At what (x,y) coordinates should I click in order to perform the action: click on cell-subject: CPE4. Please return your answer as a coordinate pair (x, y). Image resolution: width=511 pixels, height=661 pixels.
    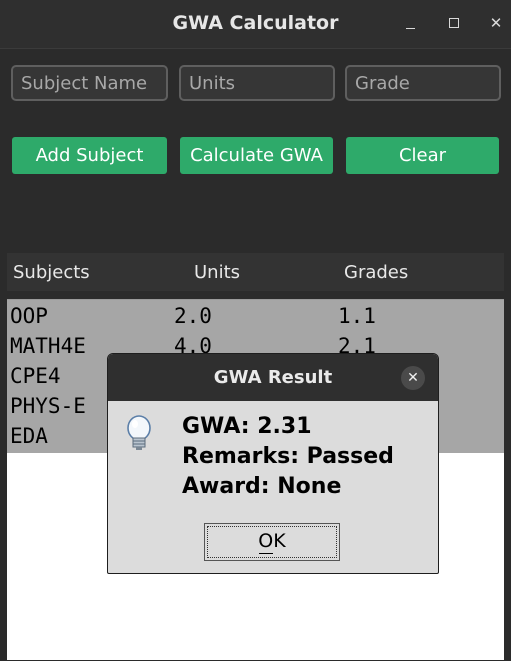
    Looking at the image, I should click on (35, 376).